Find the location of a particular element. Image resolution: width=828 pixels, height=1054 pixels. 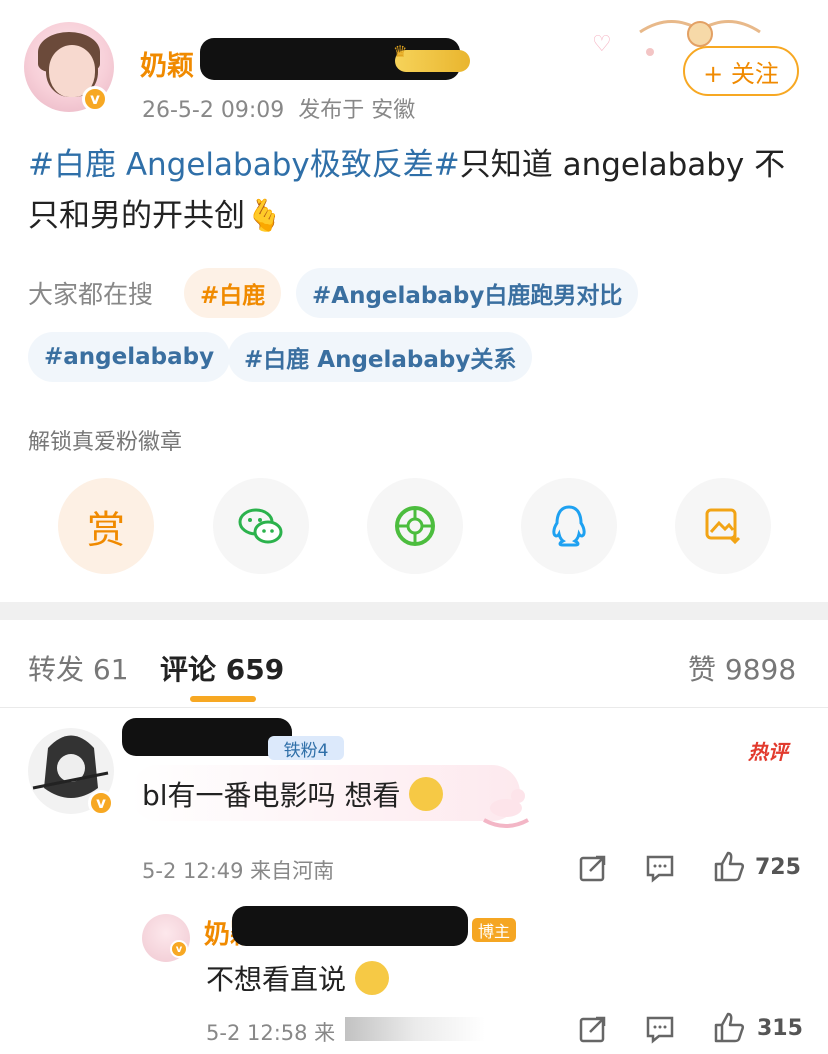

share-moments-button is located at coordinates (415, 526).